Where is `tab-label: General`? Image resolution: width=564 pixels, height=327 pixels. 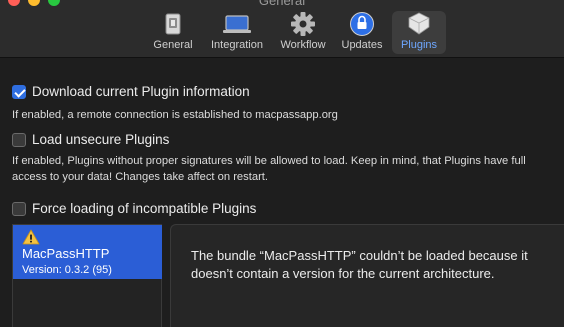 tab-label: General is located at coordinates (173, 45).